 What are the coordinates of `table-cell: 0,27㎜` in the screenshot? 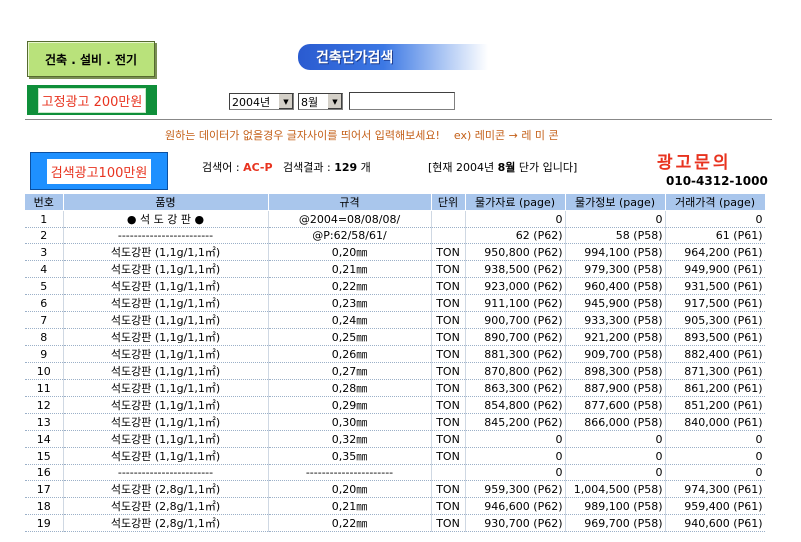 It's located at (350, 371).